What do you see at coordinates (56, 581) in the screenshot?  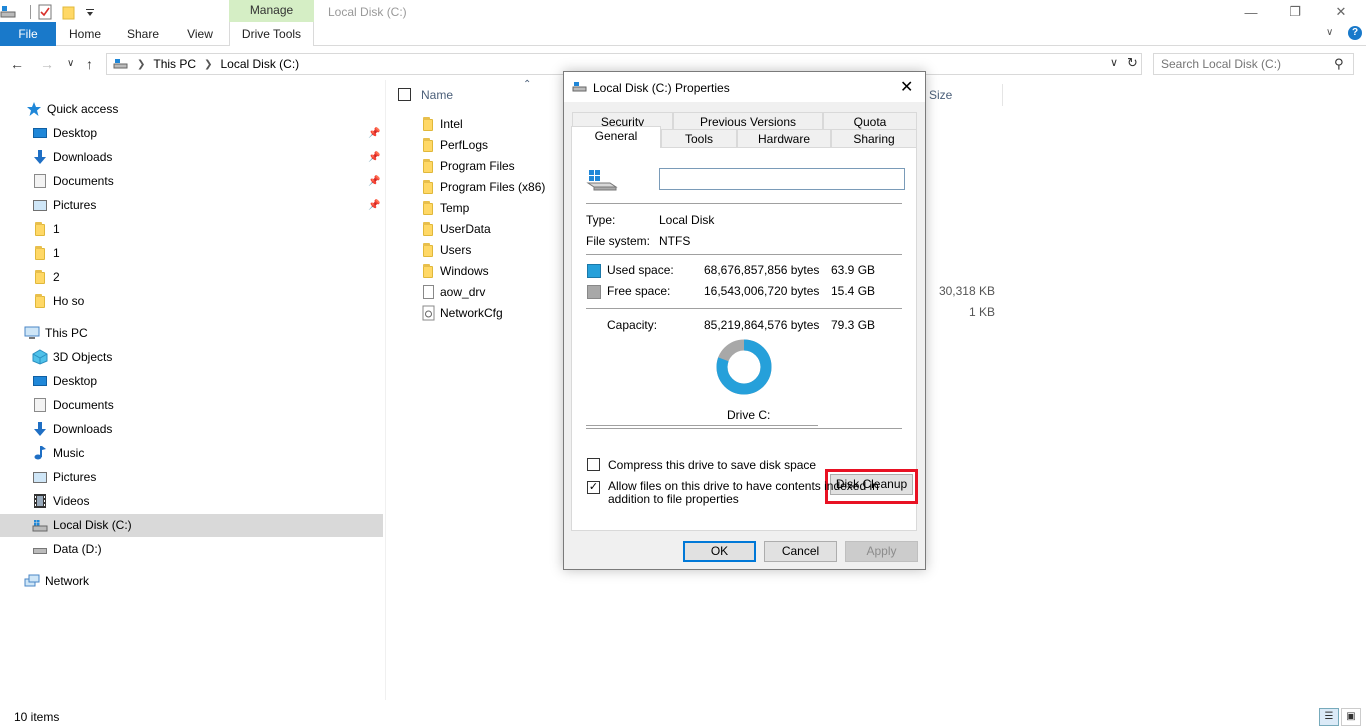 I see `nav-network: Network` at bounding box center [56, 581].